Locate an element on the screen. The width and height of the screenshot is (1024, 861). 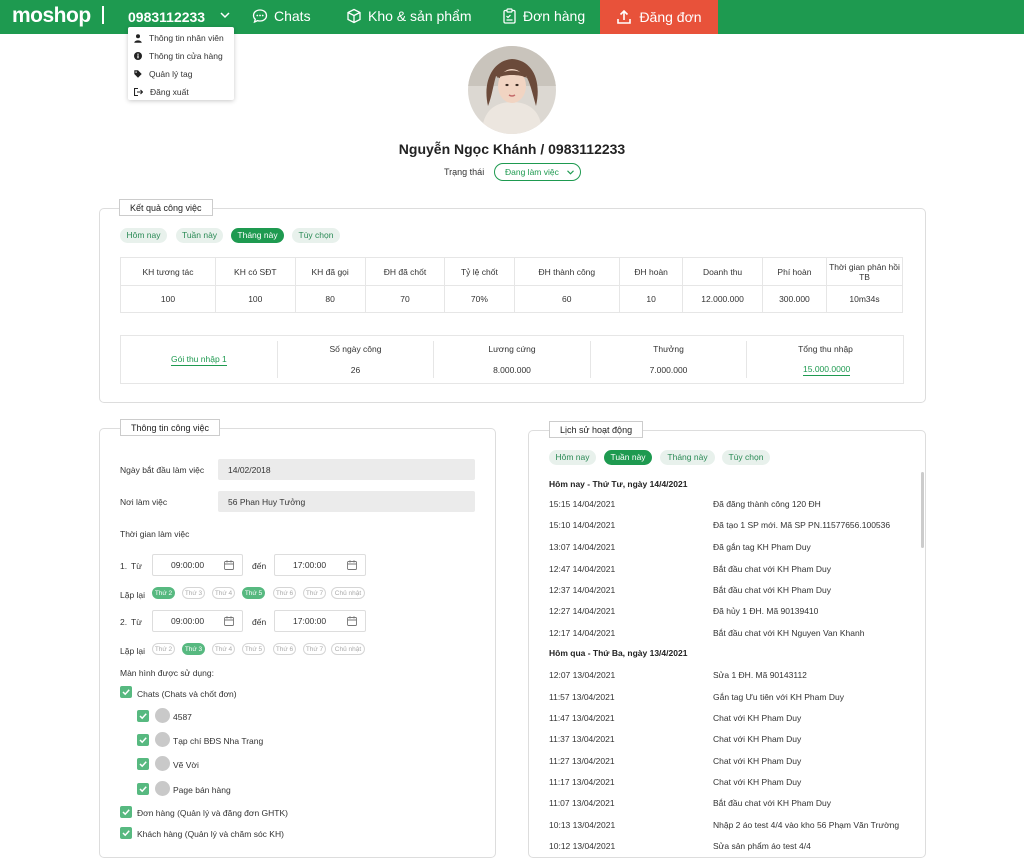
orders-checkbox is located at coordinates (126, 812).